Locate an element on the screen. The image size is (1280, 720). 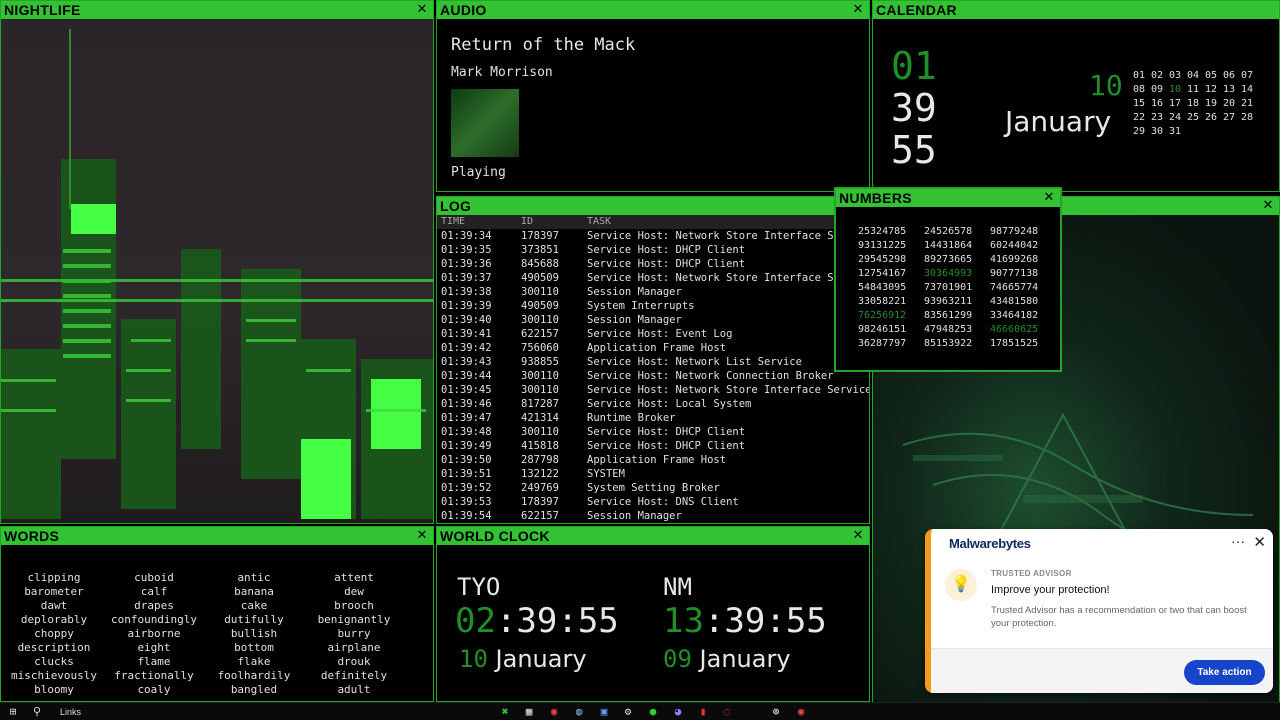
taskbar-search-label: Links is located at coordinates (70, 712).